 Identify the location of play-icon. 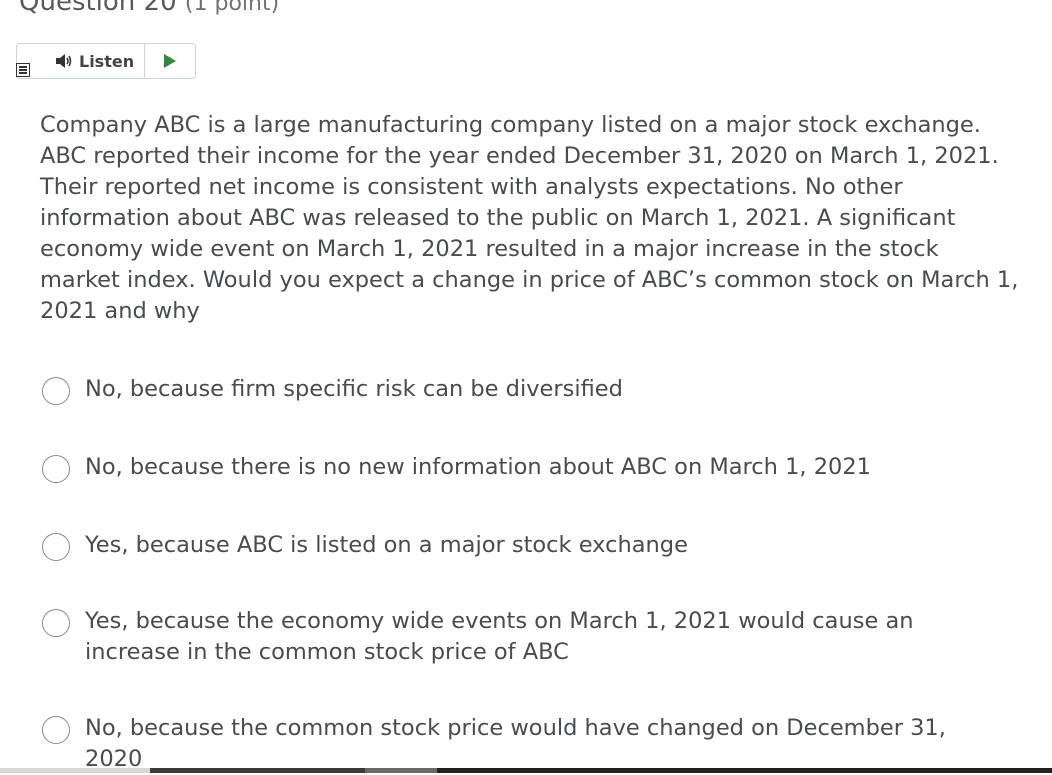
(170, 61).